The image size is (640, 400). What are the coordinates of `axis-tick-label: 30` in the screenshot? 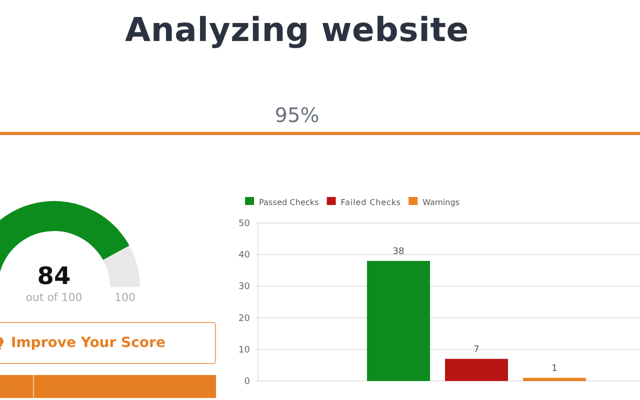 It's located at (244, 287).